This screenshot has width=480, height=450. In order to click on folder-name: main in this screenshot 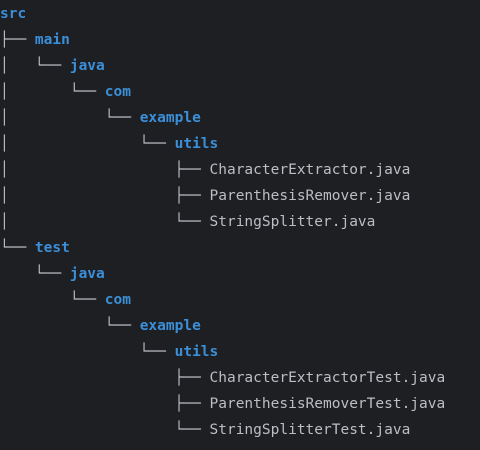, I will do `click(52, 40)`.